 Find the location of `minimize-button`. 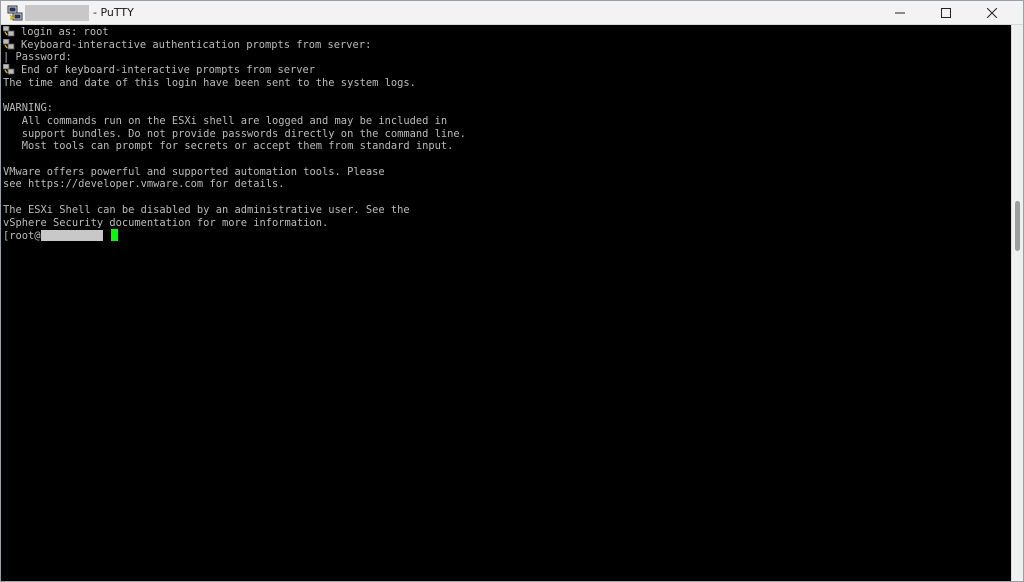

minimize-button is located at coordinates (900, 13).